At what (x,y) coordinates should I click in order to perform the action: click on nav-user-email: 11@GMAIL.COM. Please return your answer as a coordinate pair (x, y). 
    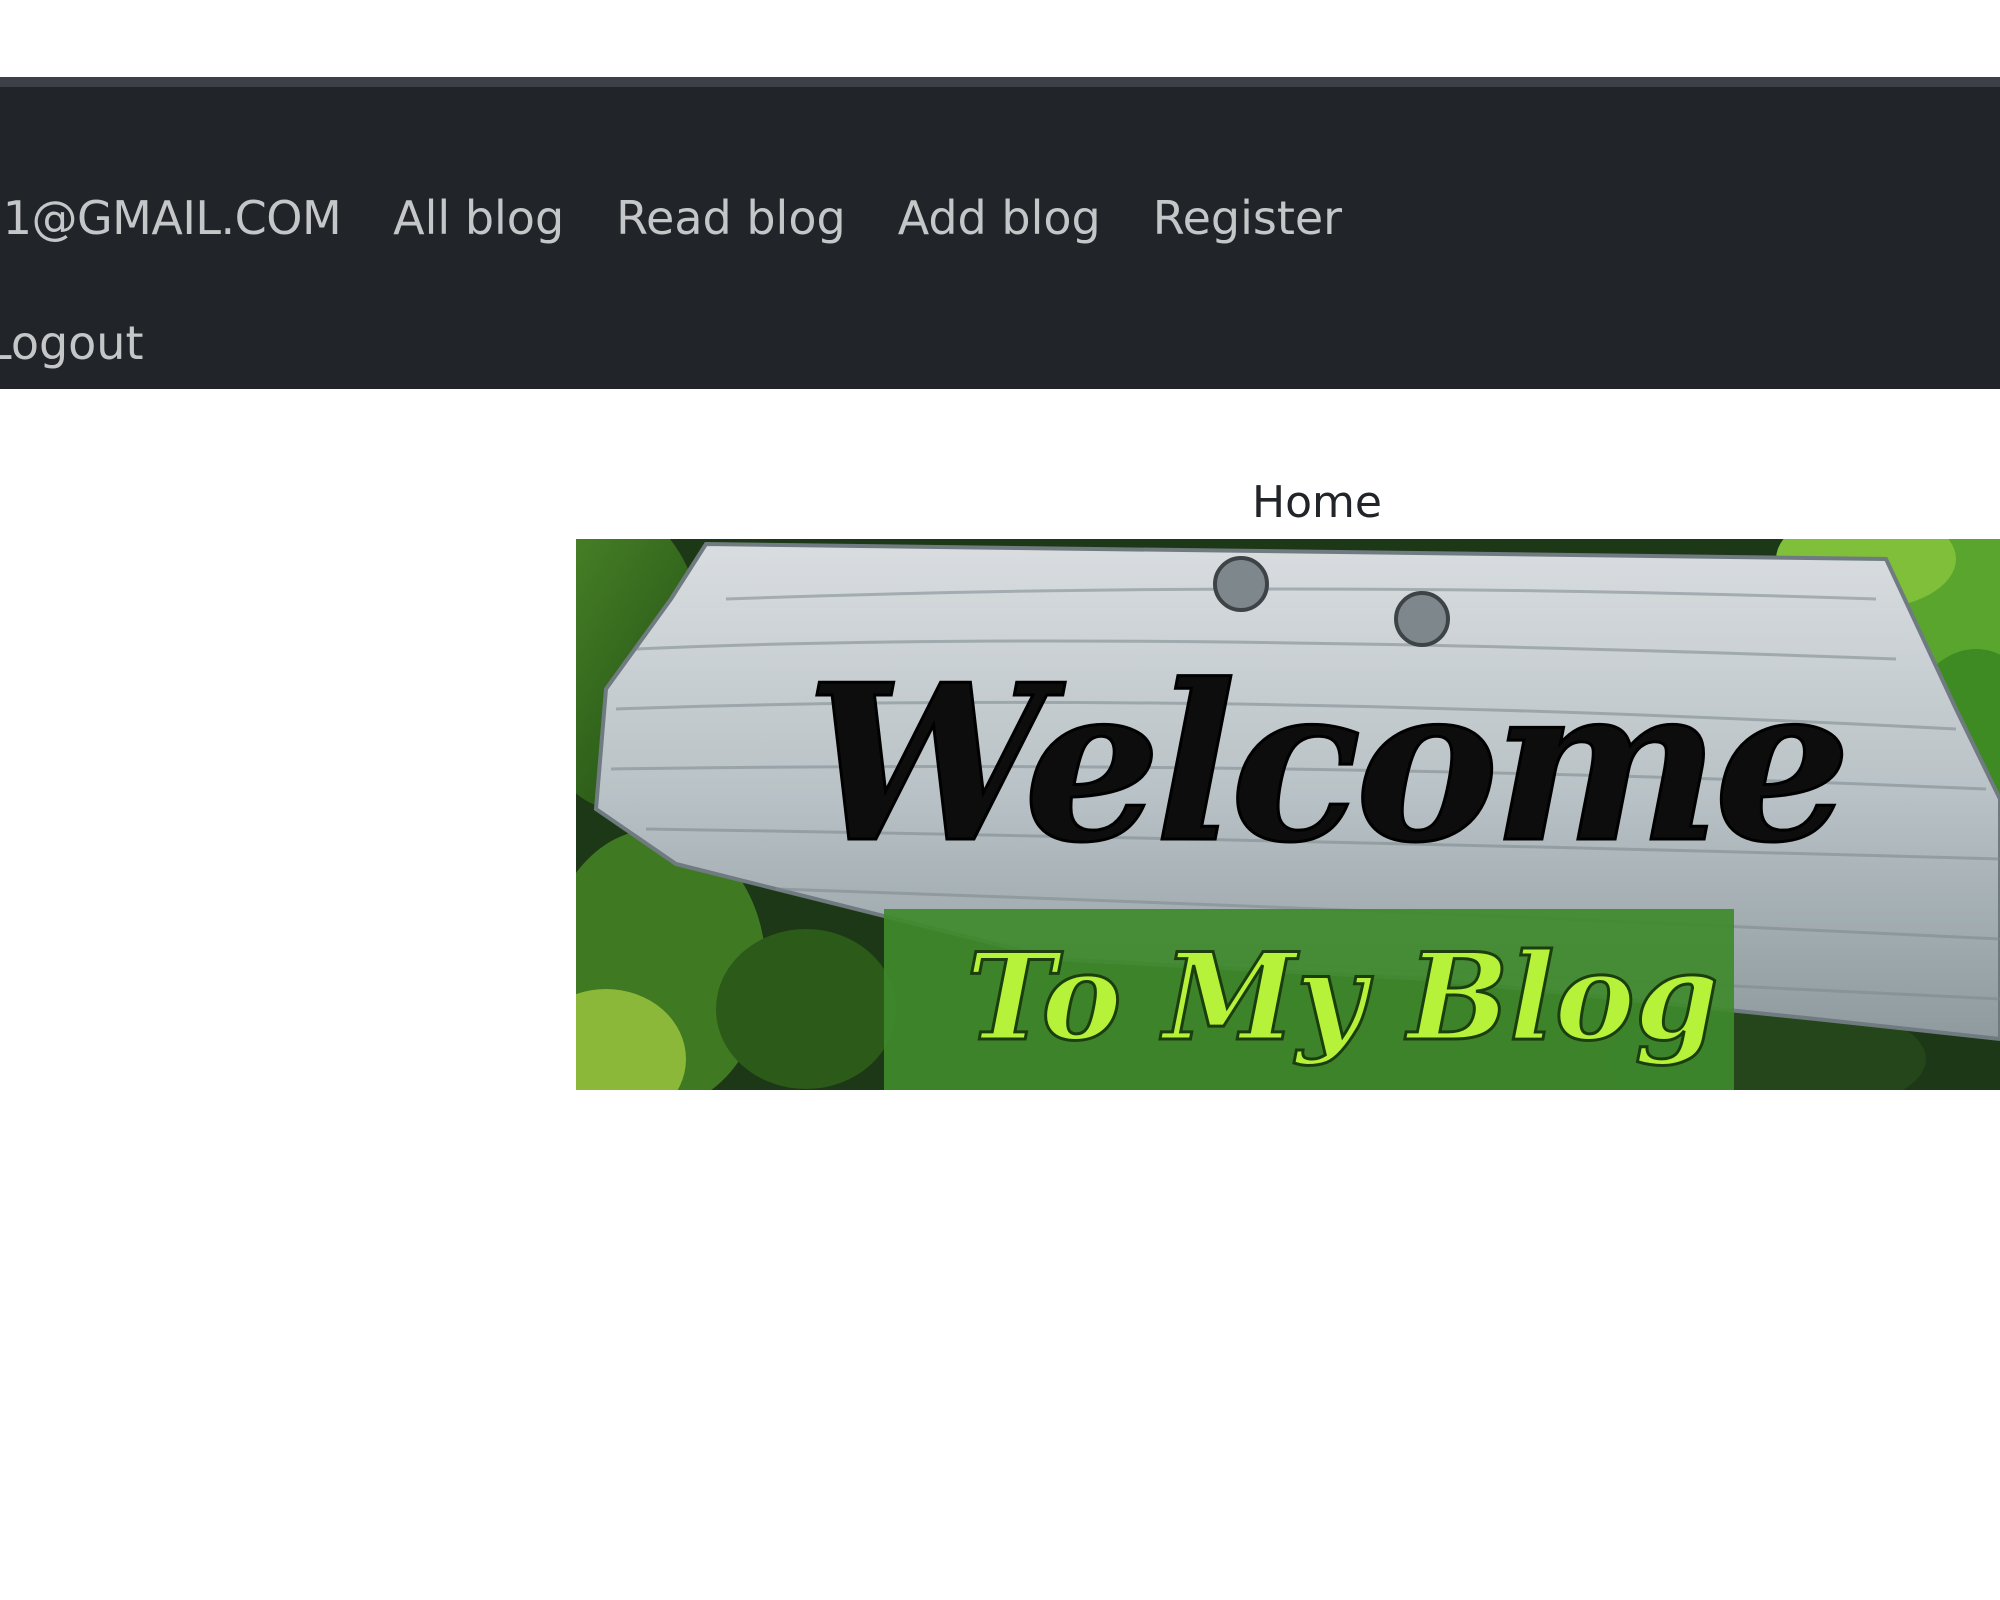
    Looking at the image, I should click on (171, 218).